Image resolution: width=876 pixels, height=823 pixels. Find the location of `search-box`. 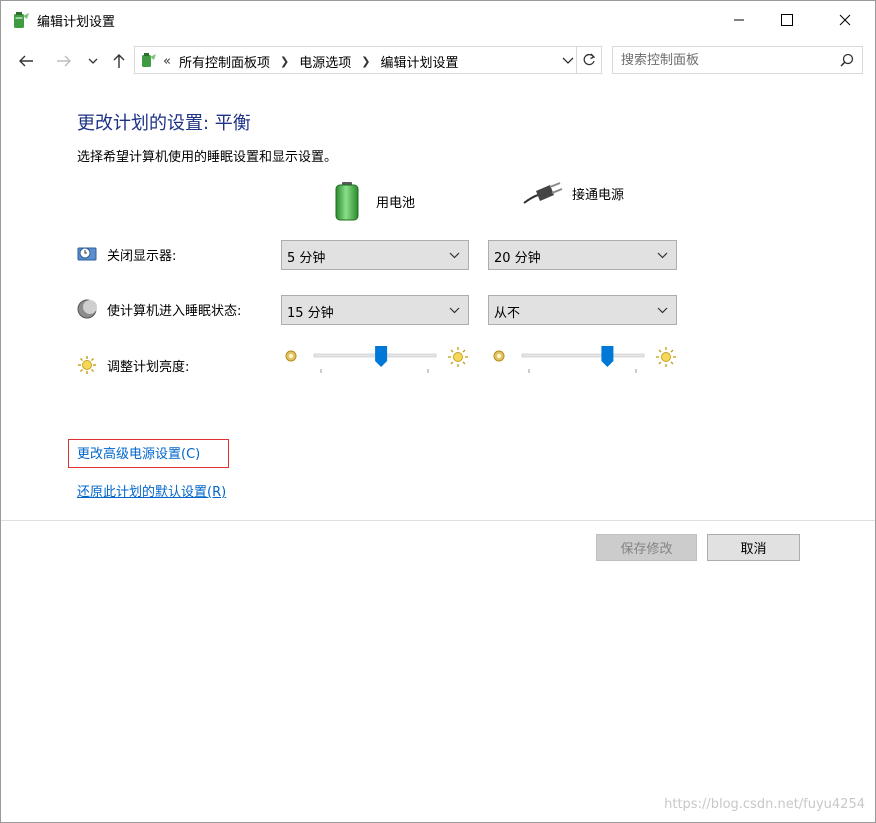

search-box is located at coordinates (737, 60).